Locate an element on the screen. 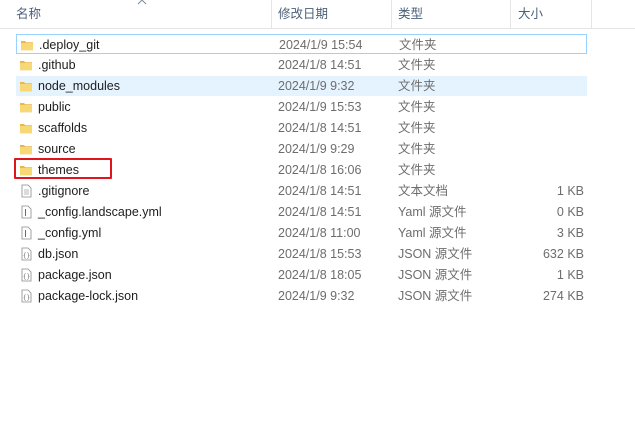 Image resolution: width=635 pixels, height=437 pixels. file-name: _config.yml is located at coordinates (70, 233).